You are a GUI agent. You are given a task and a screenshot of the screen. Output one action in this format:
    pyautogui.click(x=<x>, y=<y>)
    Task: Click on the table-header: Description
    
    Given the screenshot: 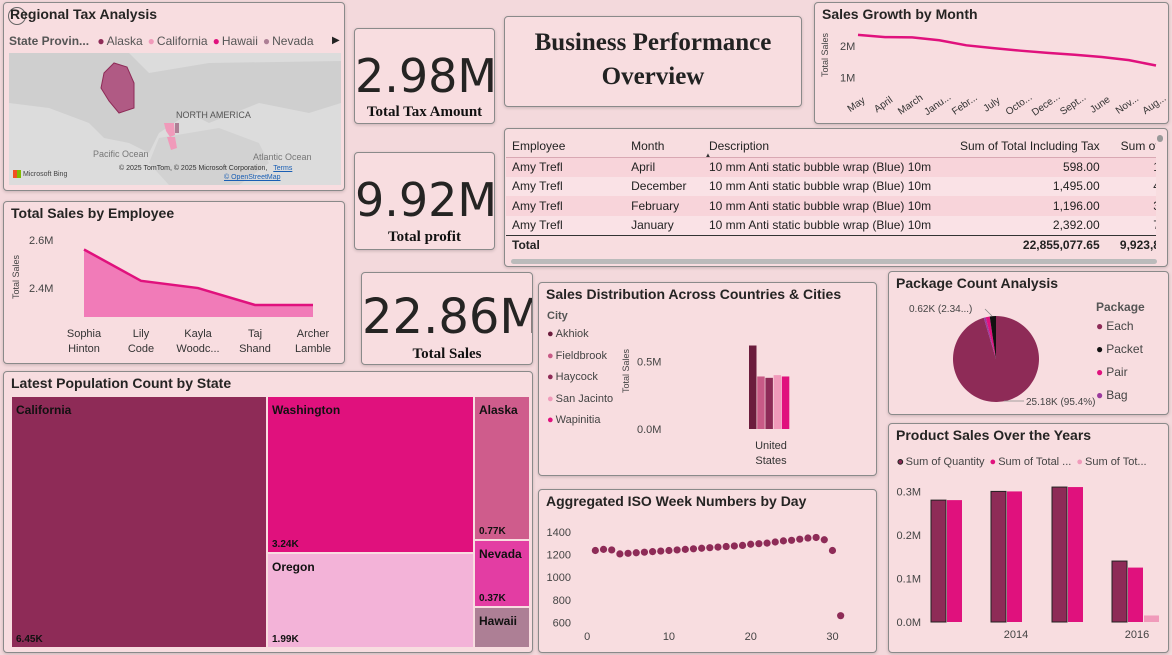 What is the action you would take?
    pyautogui.click(x=820, y=146)
    